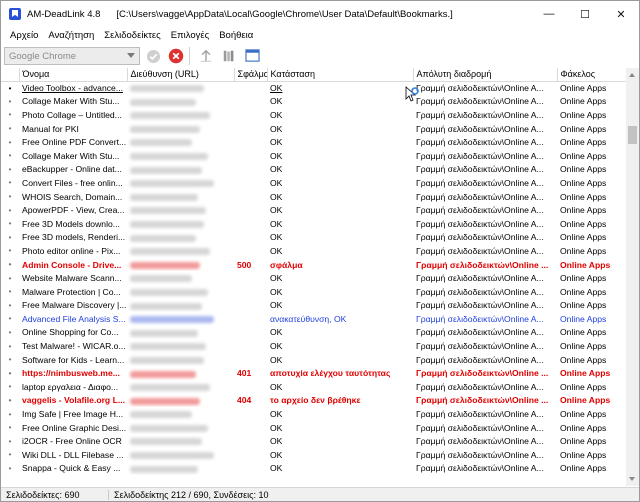 This screenshot has width=640, height=502. What do you see at coordinates (252, 56) in the screenshot?
I see `window-view-button` at bounding box center [252, 56].